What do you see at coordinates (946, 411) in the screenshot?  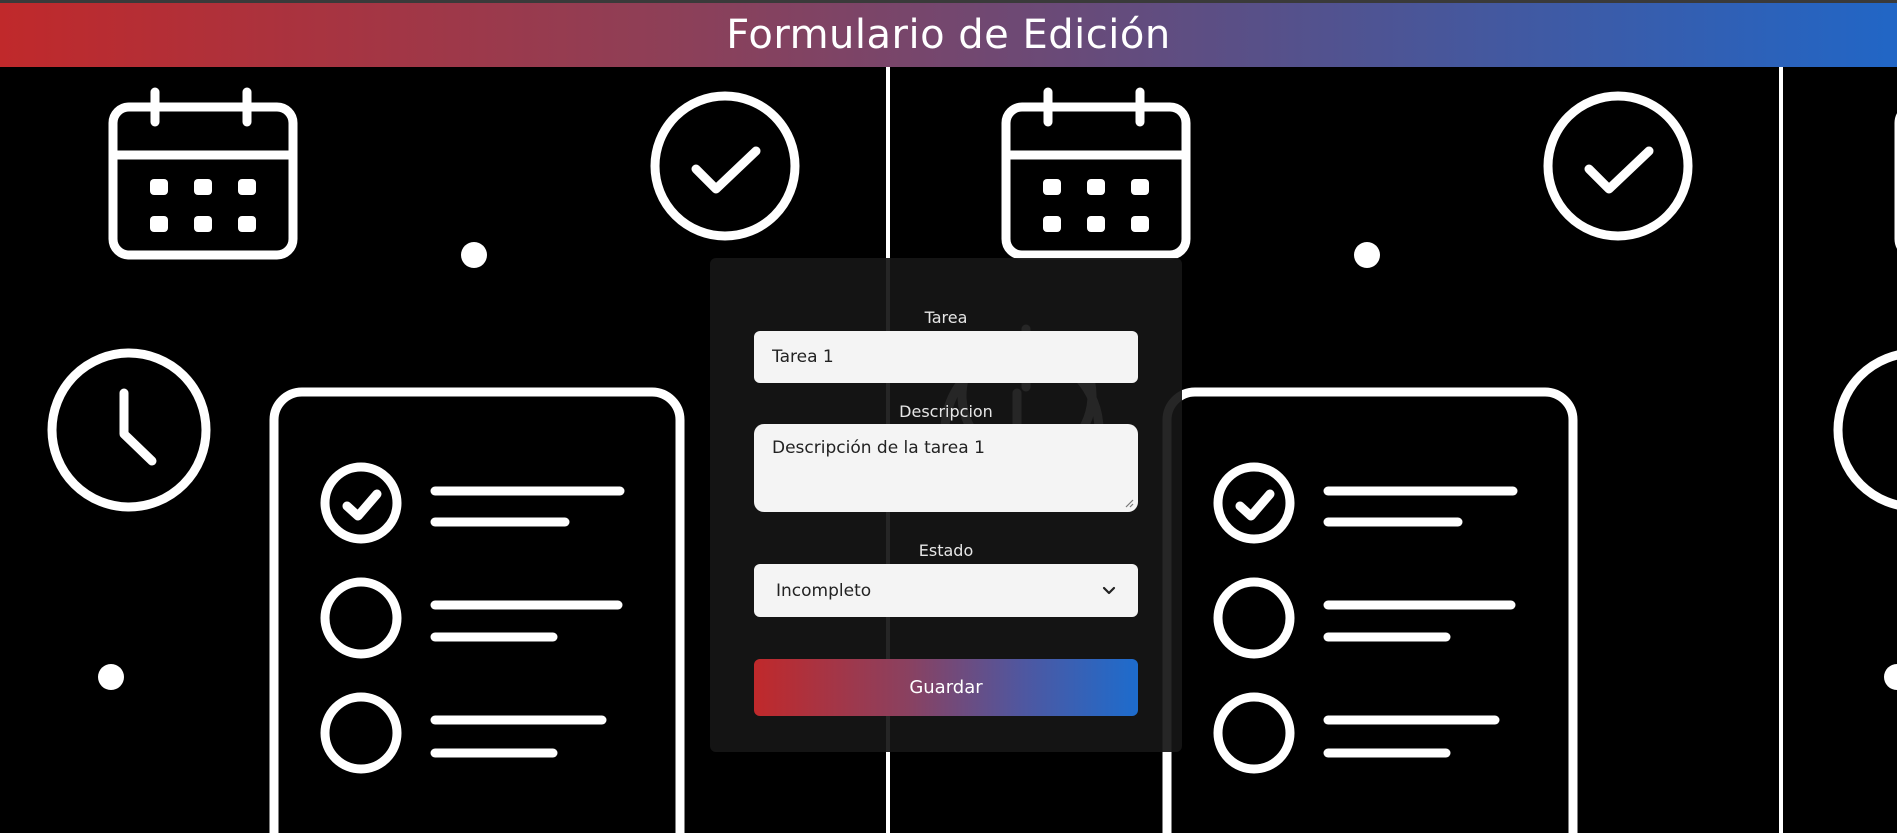 I see `description-label: Descripcion` at bounding box center [946, 411].